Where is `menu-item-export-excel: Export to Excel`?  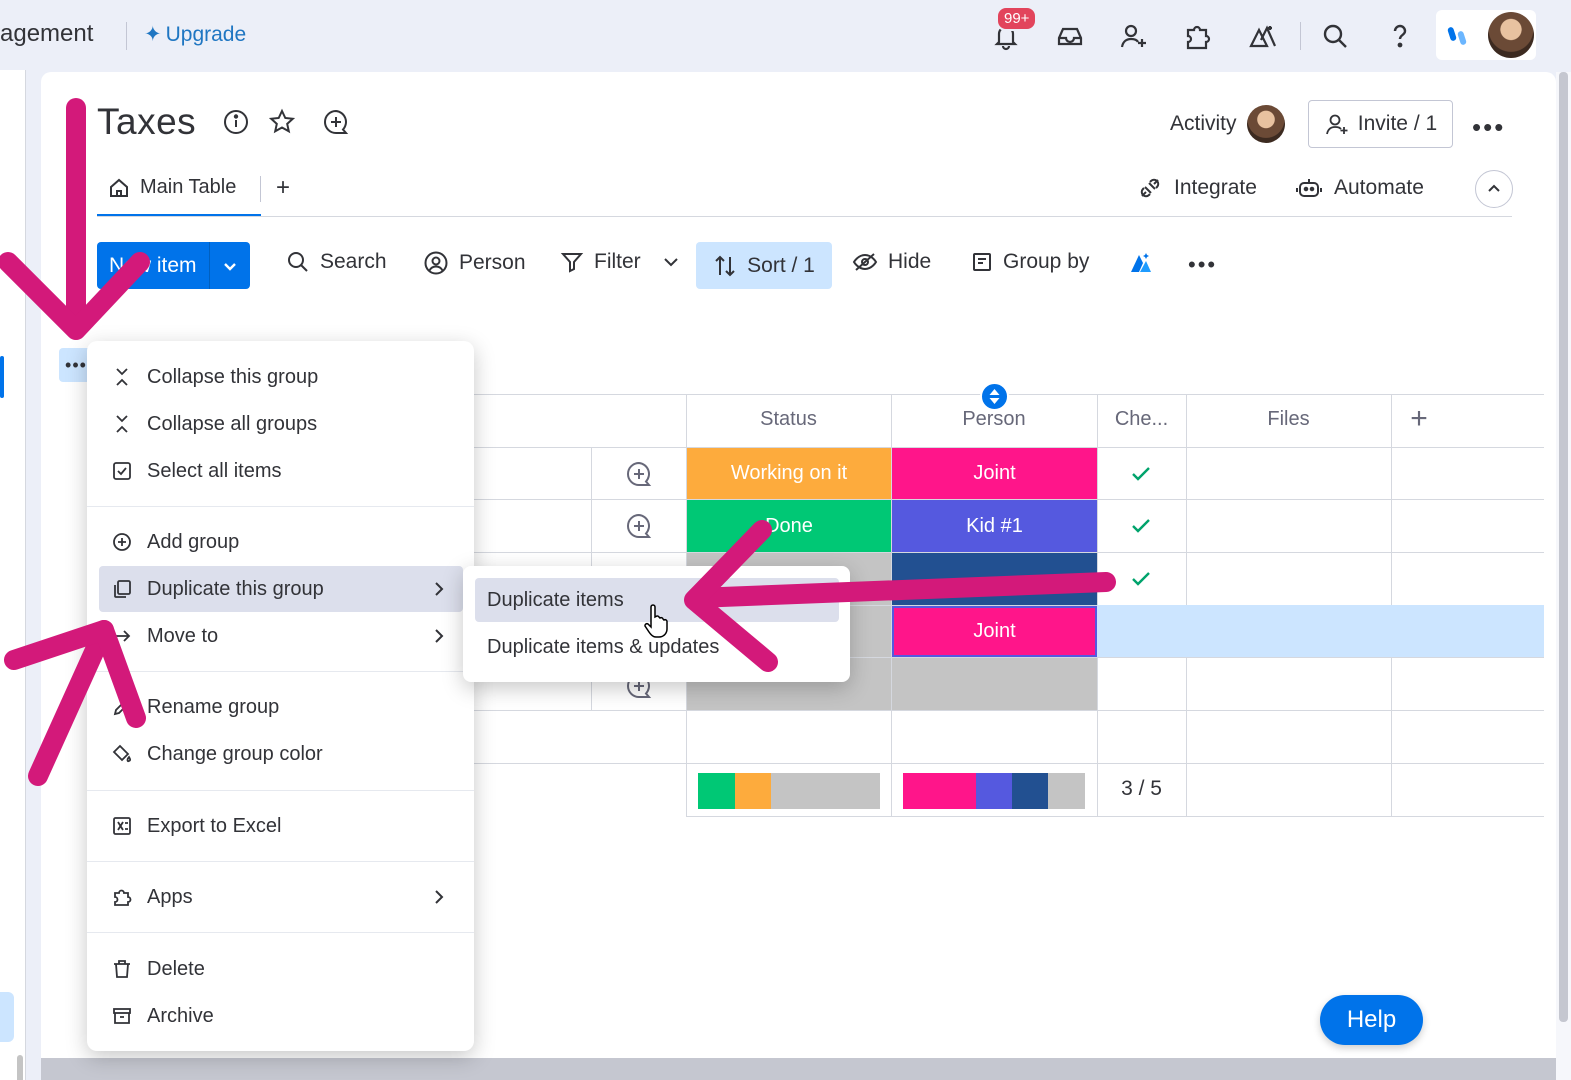 menu-item-export-excel: Export to Excel is located at coordinates (281, 826).